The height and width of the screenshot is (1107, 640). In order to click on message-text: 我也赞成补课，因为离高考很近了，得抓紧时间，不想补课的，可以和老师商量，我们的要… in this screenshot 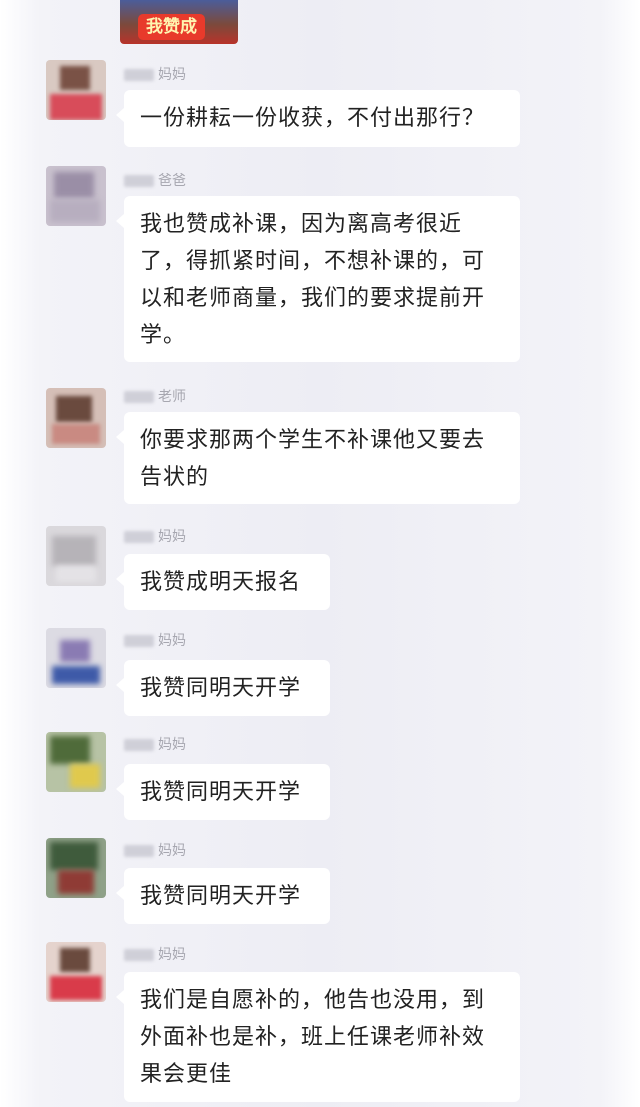, I will do `click(313, 280)`.